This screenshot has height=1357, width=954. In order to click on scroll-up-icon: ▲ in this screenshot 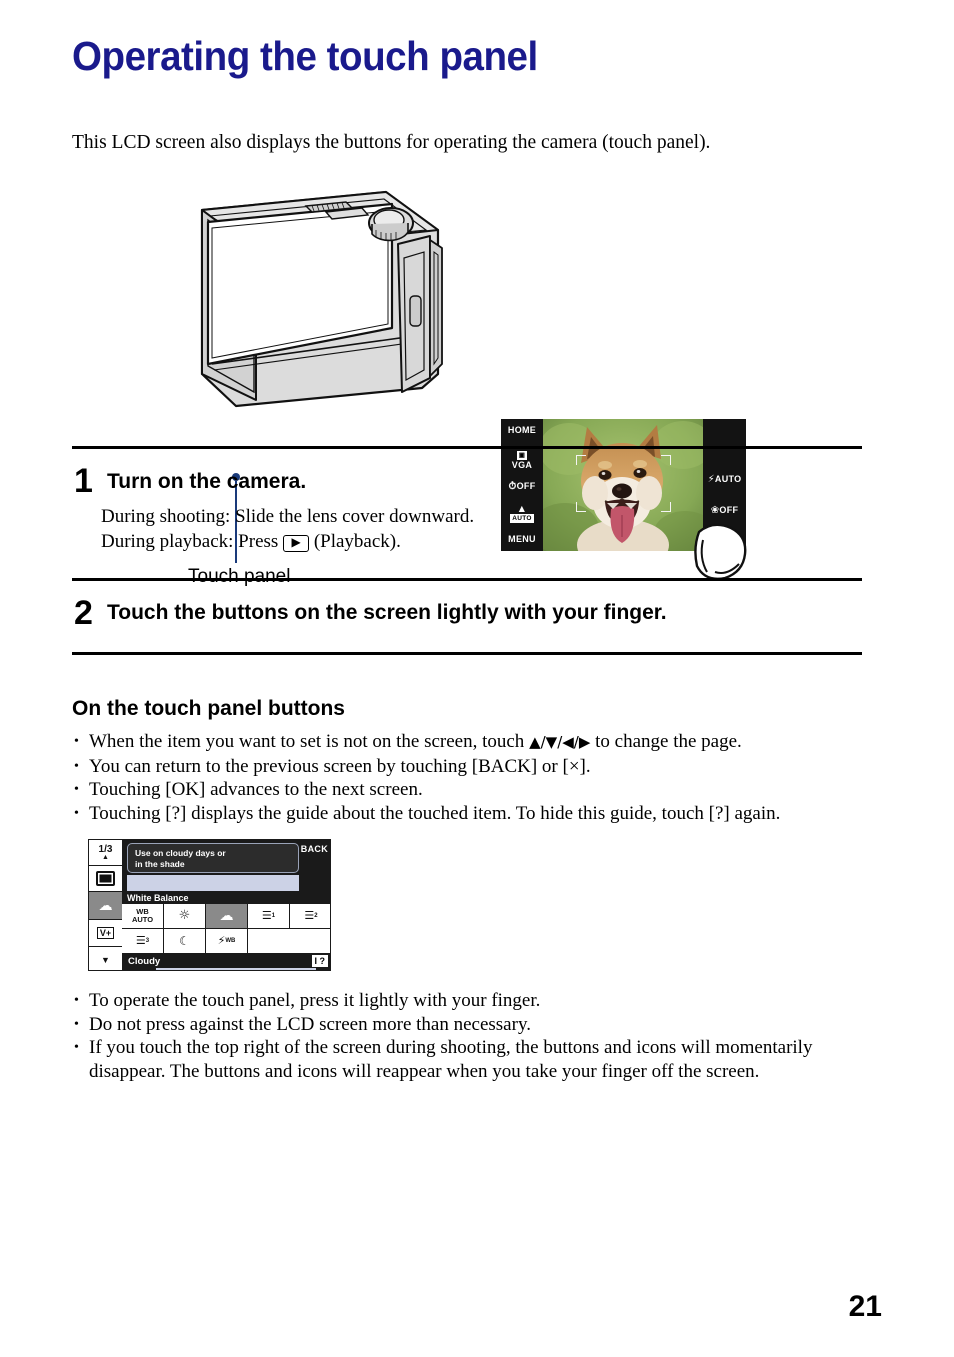, I will do `click(105, 857)`.